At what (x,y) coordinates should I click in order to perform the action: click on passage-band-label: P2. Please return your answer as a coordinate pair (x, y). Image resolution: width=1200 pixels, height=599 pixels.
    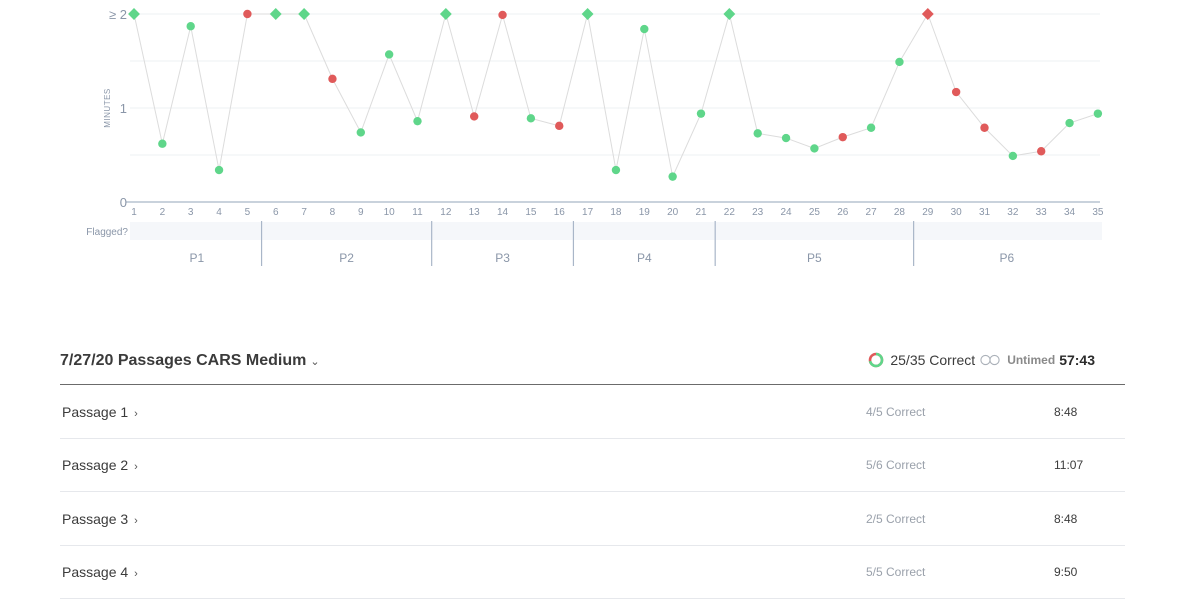
    Looking at the image, I should click on (346, 258).